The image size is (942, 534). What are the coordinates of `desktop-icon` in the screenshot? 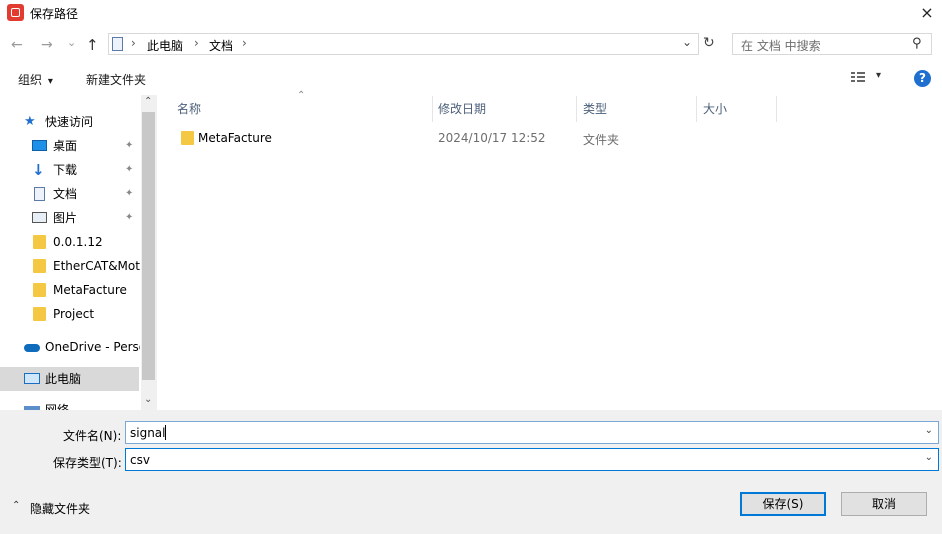 It's located at (39, 145).